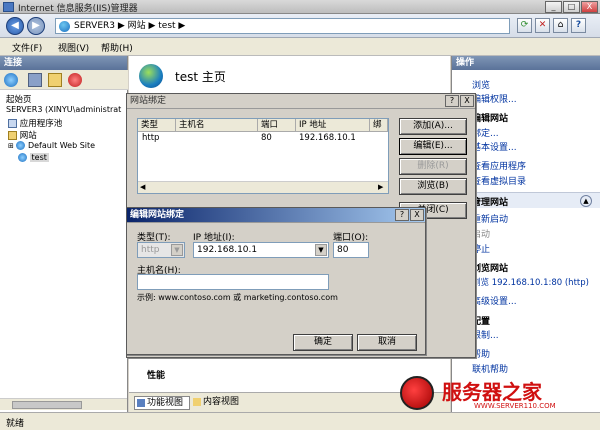  I want to click on stop-icon: ✕, so click(542, 25).